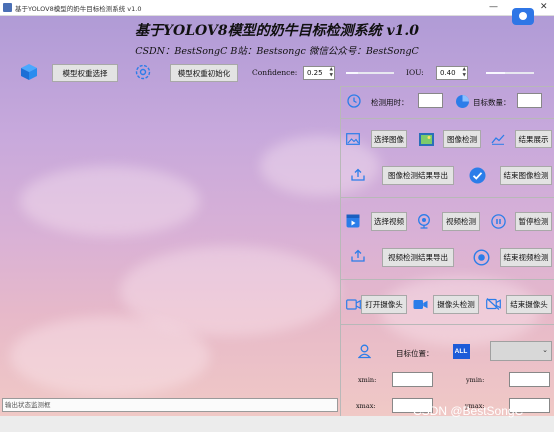 The height and width of the screenshot is (432, 554). What do you see at coordinates (353, 221) in the screenshot?
I see `video-window-icon` at bounding box center [353, 221].